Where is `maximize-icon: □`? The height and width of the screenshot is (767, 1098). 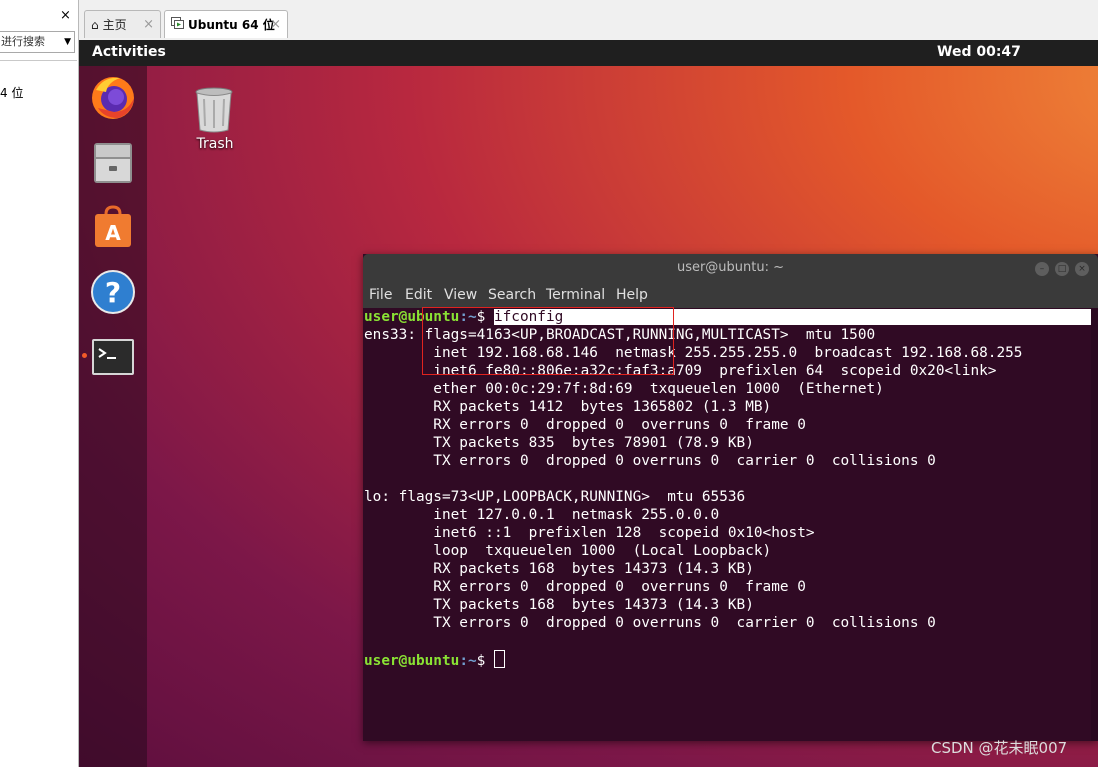
maximize-icon: □ is located at coordinates (1062, 269).